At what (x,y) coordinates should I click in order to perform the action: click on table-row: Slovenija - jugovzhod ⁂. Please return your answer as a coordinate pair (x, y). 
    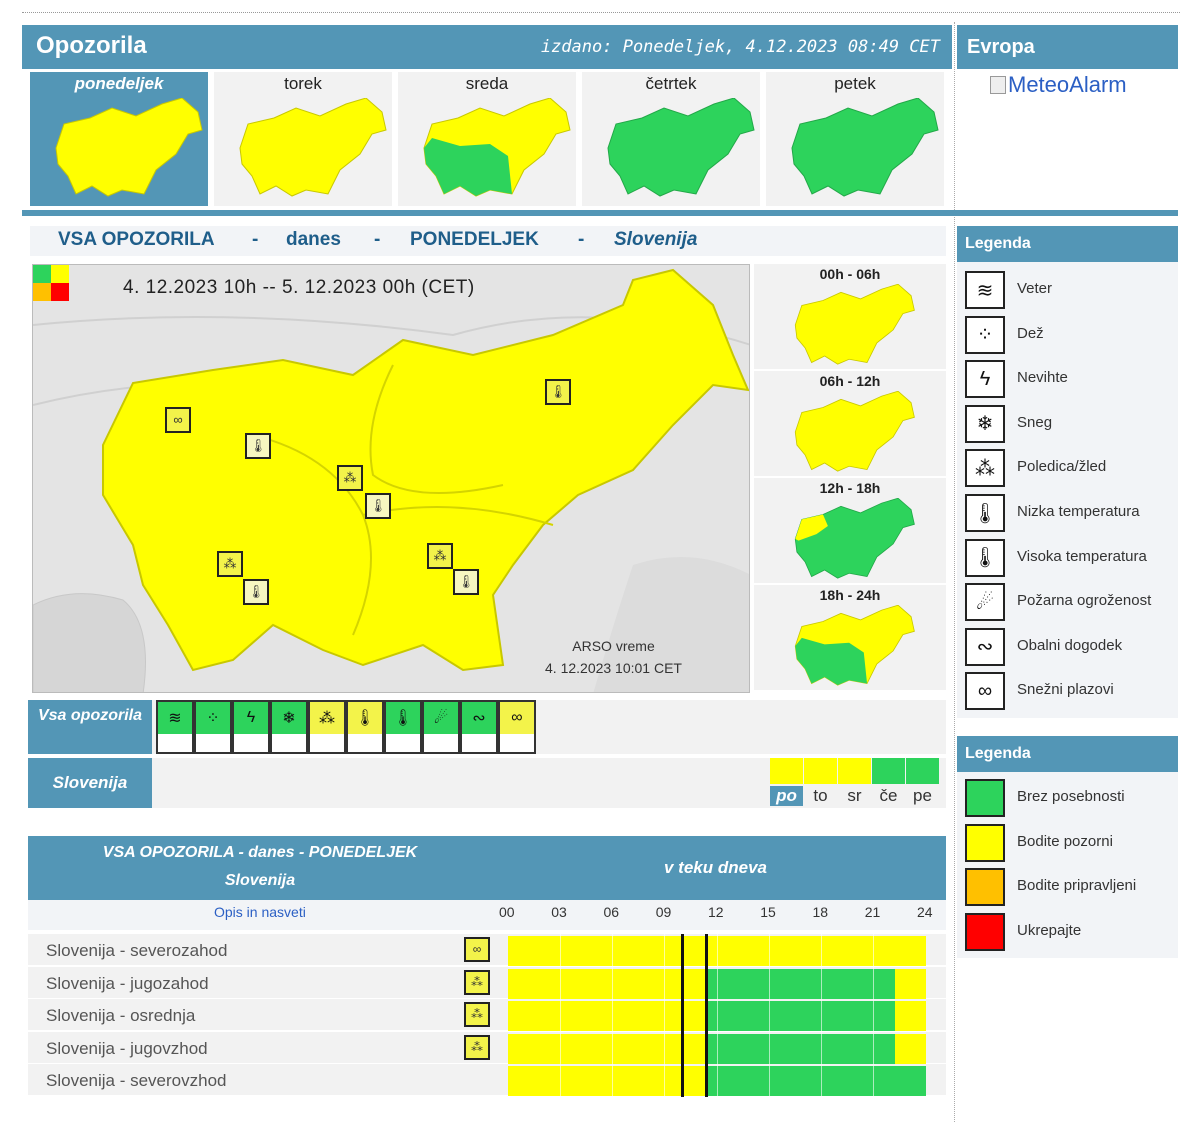
    Looking at the image, I should click on (487, 1047).